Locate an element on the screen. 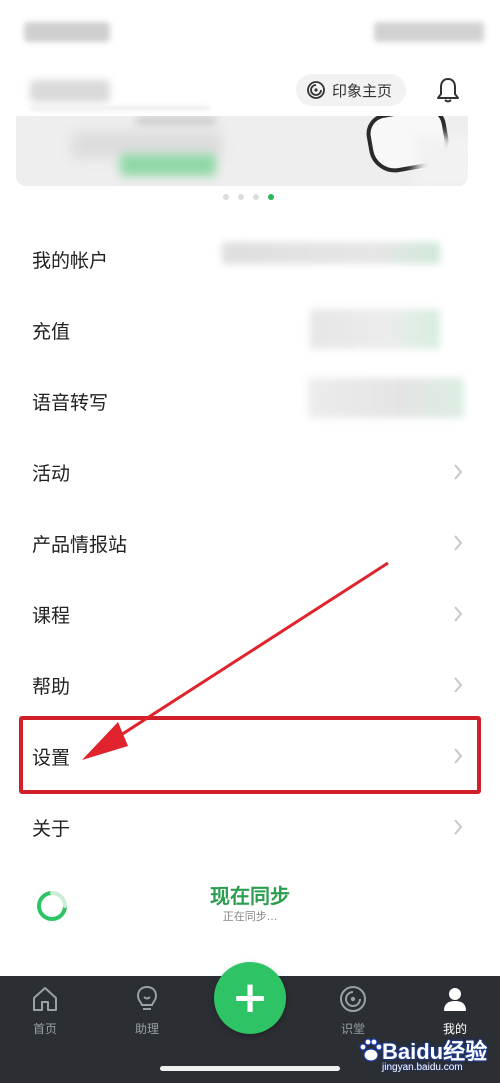 The height and width of the screenshot is (1083, 500). tab-label: 首页 is located at coordinates (44, 1029).